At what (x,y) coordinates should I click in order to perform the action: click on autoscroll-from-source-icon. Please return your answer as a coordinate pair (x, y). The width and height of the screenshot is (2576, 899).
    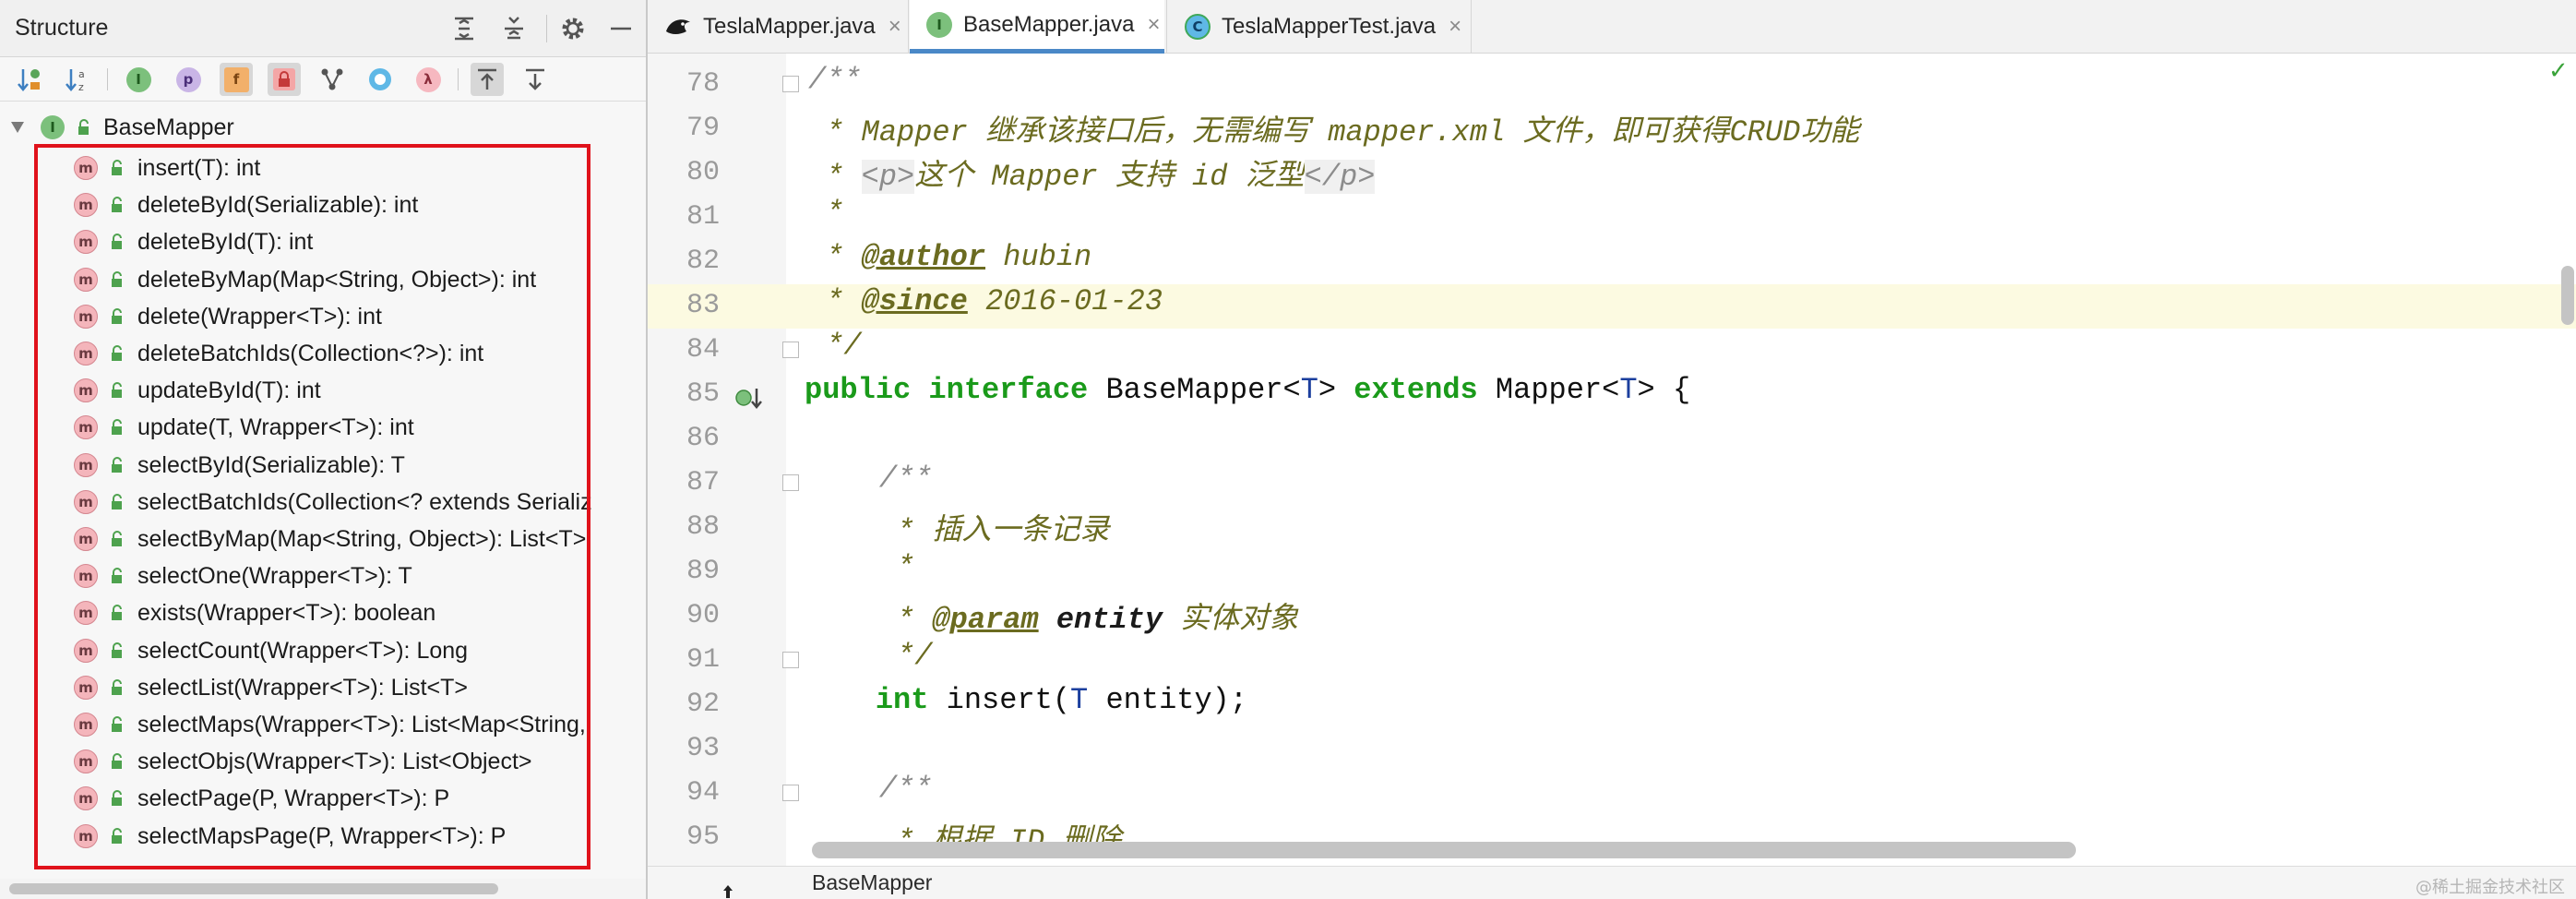
    Looking at the image, I should click on (535, 79).